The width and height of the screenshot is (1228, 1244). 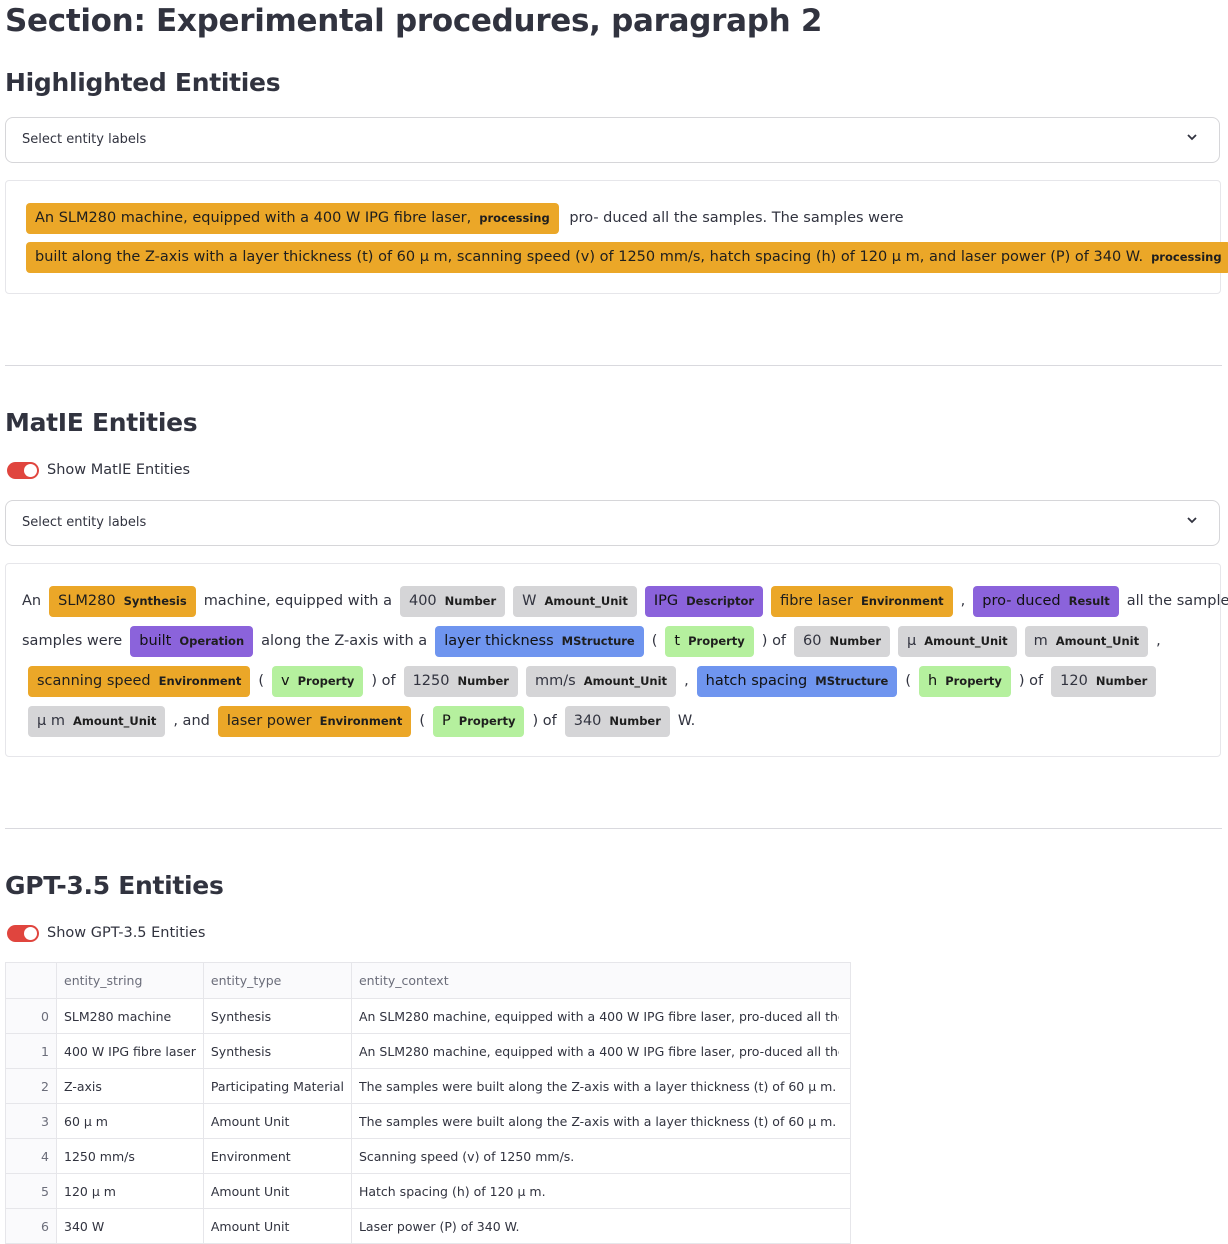 I want to click on entity-span: fibre laser Environment, so click(x=862, y=601).